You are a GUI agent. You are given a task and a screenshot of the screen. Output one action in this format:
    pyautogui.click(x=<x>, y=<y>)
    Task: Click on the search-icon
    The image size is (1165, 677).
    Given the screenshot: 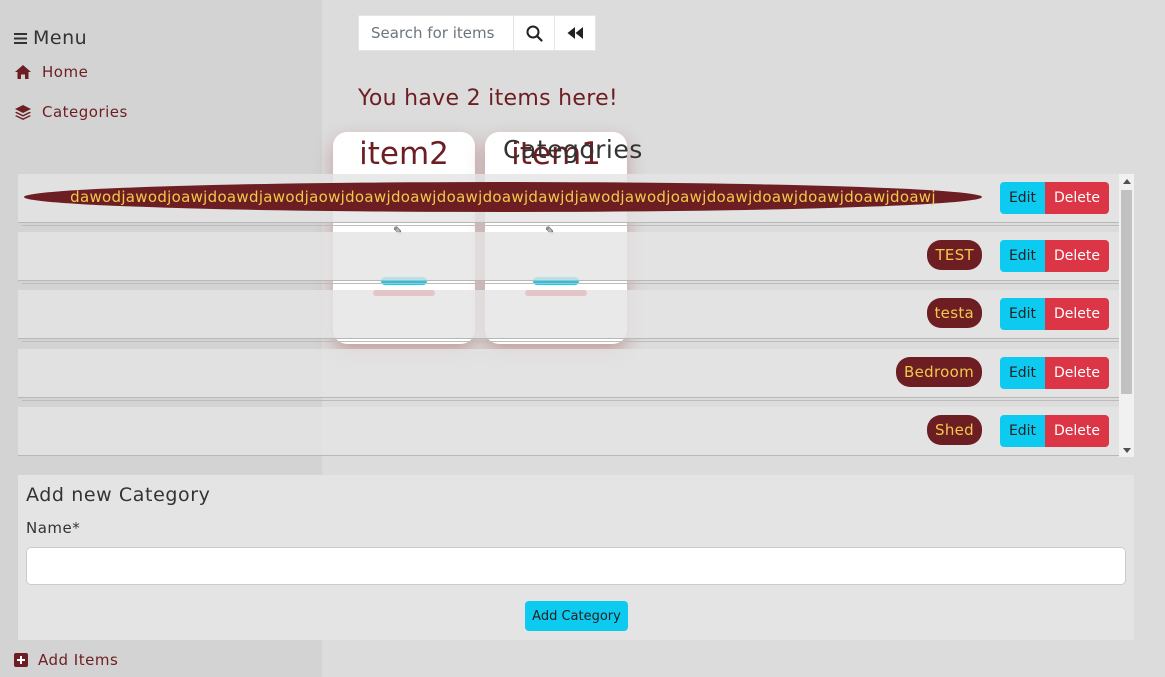 What is the action you would take?
    pyautogui.click(x=534, y=33)
    